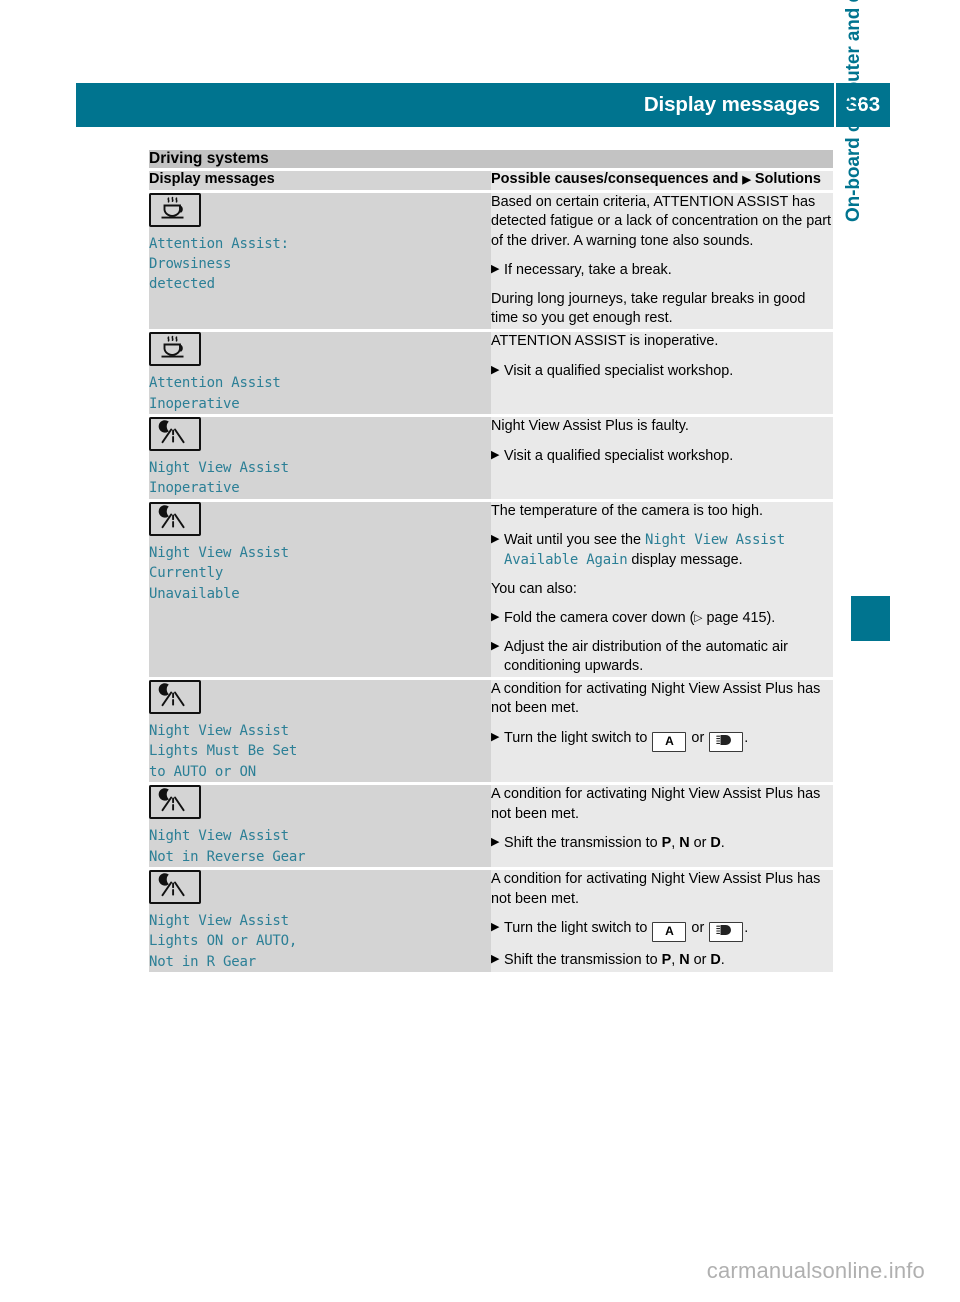 Image resolution: width=960 pixels, height=1302 pixels. Describe the element at coordinates (320, 458) in the screenshot. I see `message-cell: Night View Assist Inoperative` at that location.